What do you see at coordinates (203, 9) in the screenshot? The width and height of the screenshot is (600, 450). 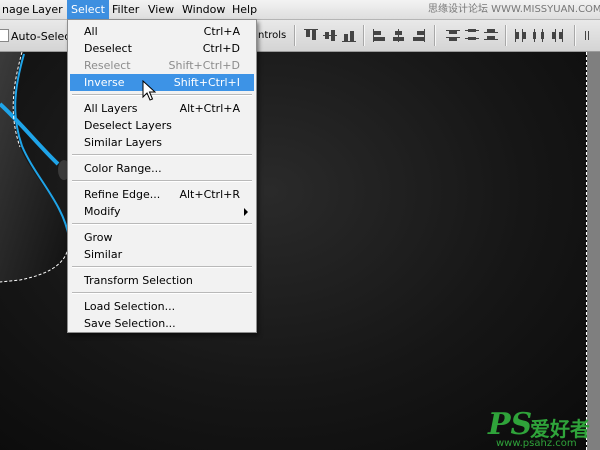 I see `menu-window: Window` at bounding box center [203, 9].